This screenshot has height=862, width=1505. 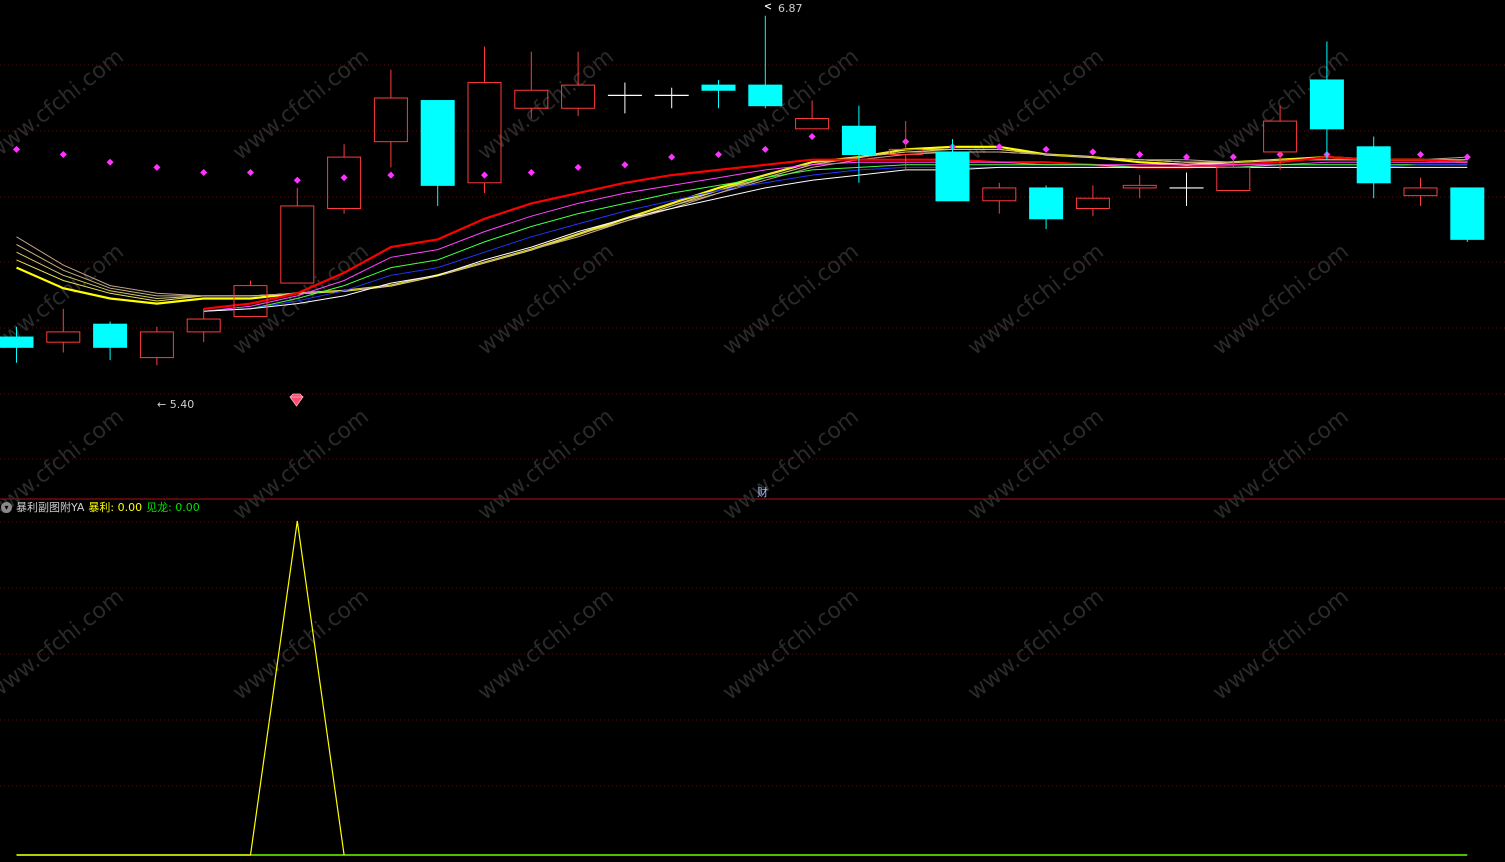 What do you see at coordinates (115, 507) in the screenshot?
I see `indicator-value-1: 暴利: 0.00` at bounding box center [115, 507].